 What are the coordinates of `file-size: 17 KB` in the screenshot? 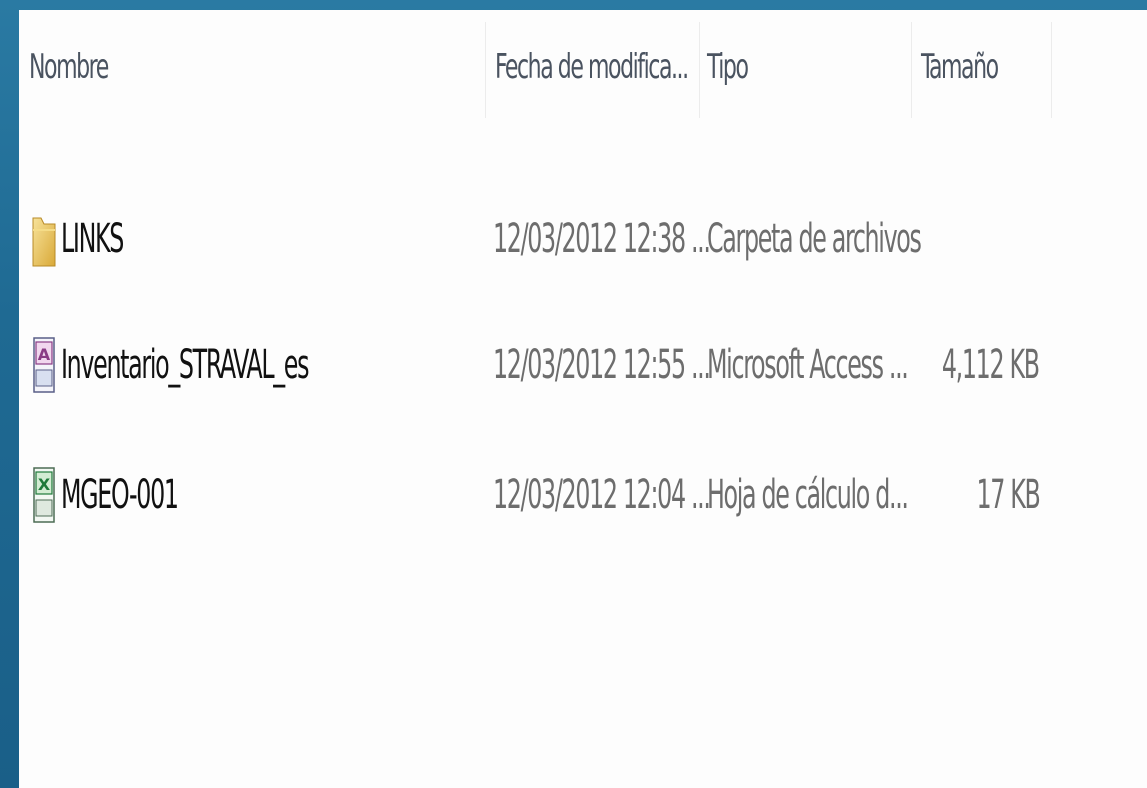 It's located at (1007, 495).